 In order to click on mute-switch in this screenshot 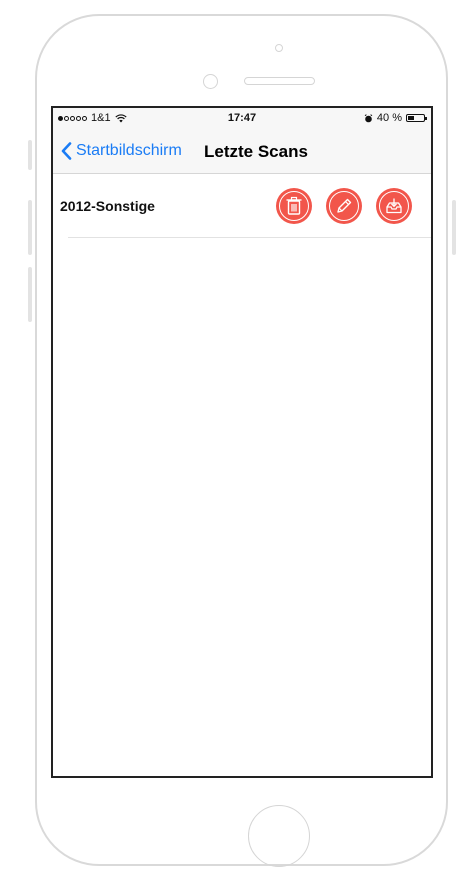, I will do `click(30, 155)`.